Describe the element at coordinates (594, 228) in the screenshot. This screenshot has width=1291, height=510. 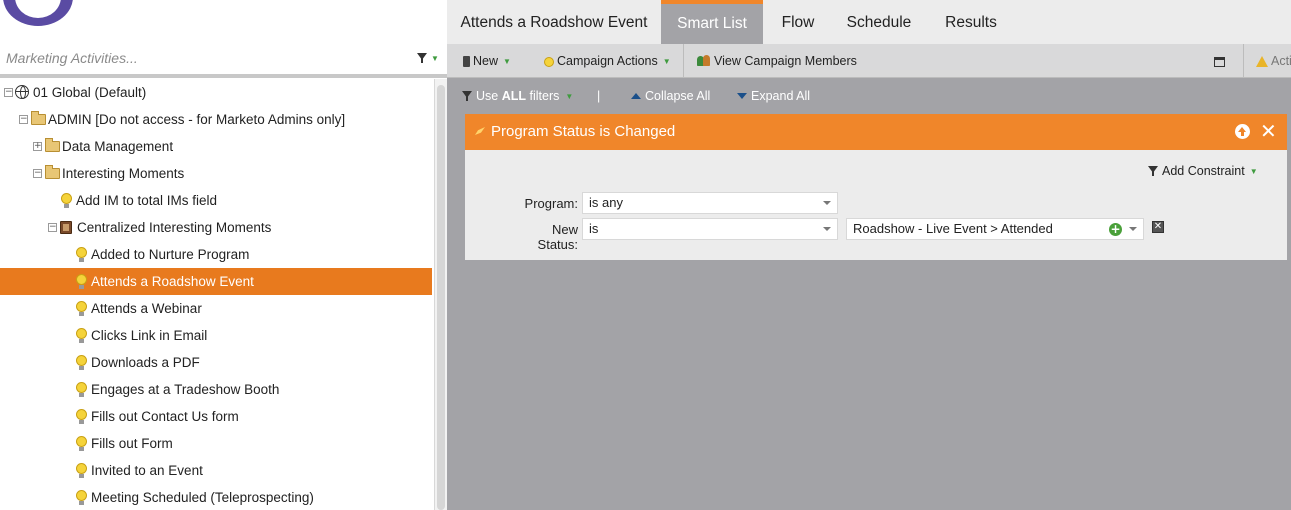
I see `status-operator-value: is` at that location.